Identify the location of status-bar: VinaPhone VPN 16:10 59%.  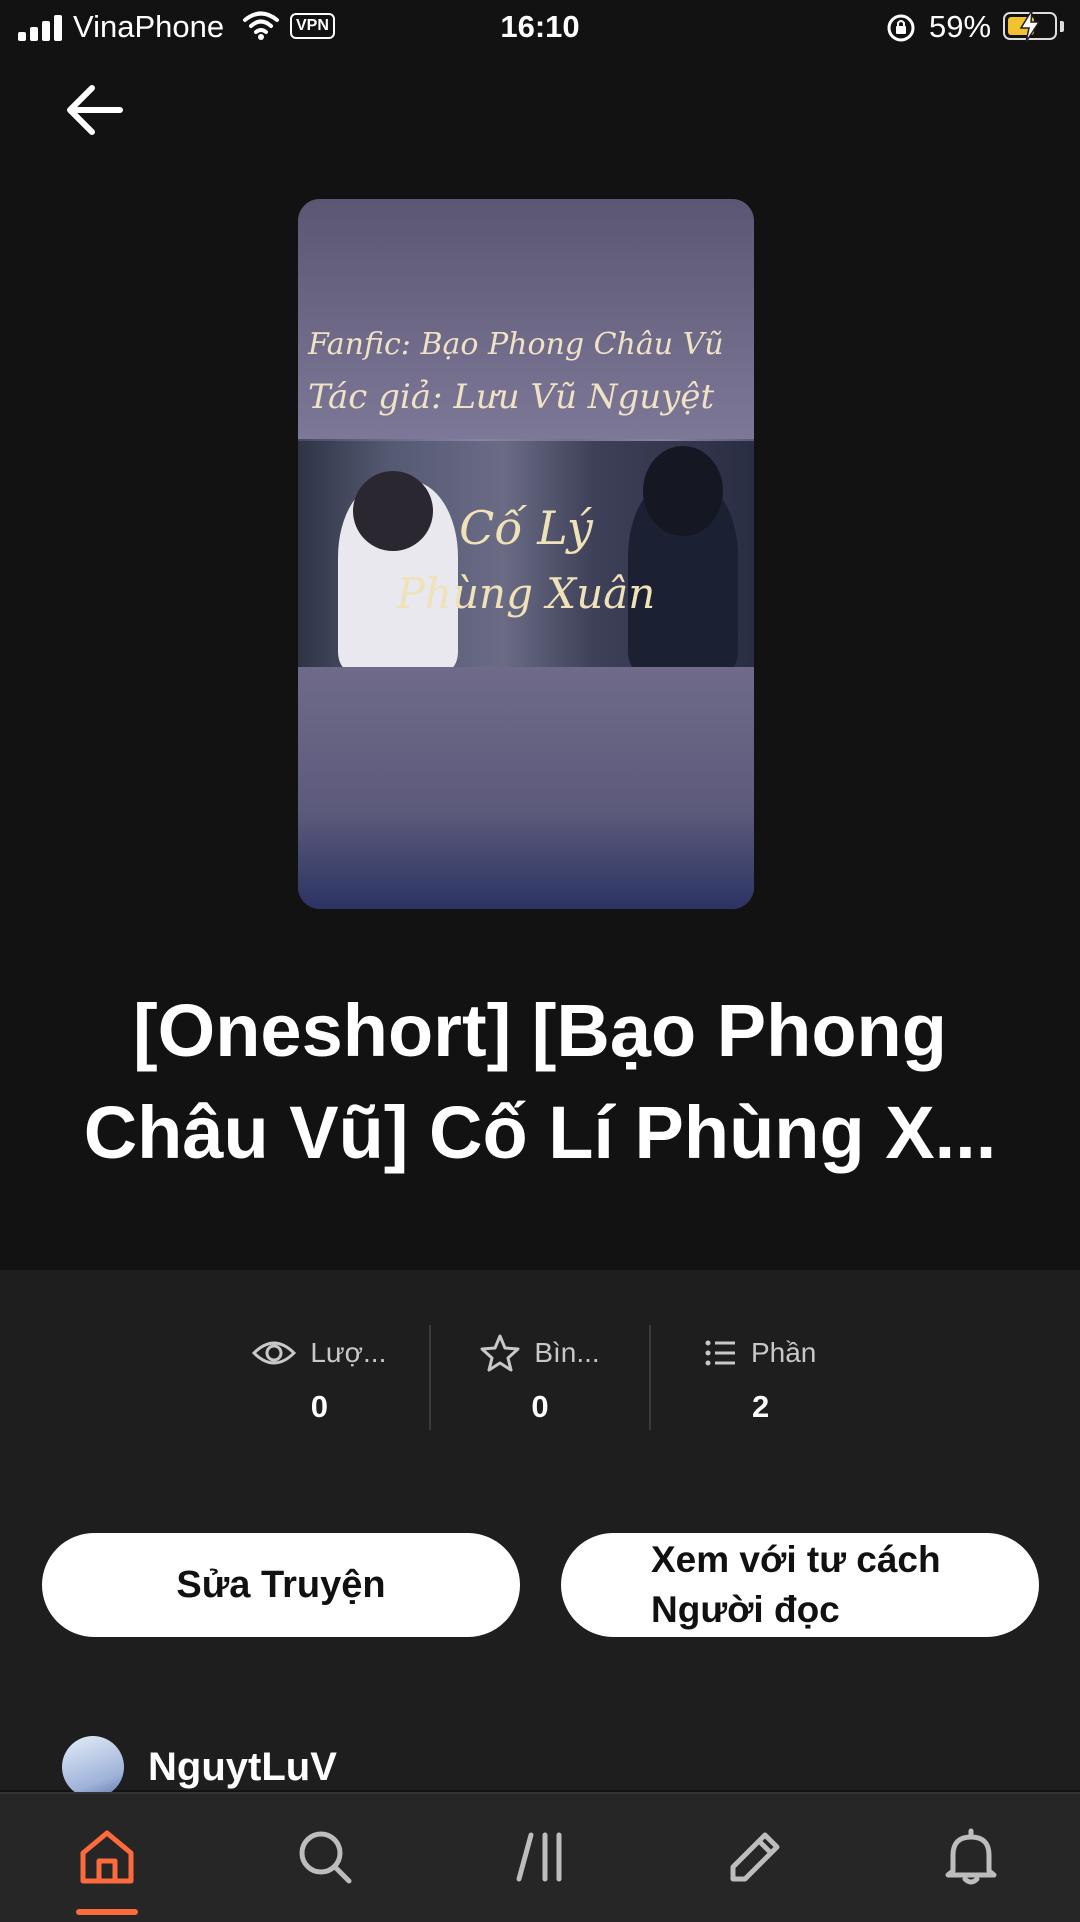
(540, 28).